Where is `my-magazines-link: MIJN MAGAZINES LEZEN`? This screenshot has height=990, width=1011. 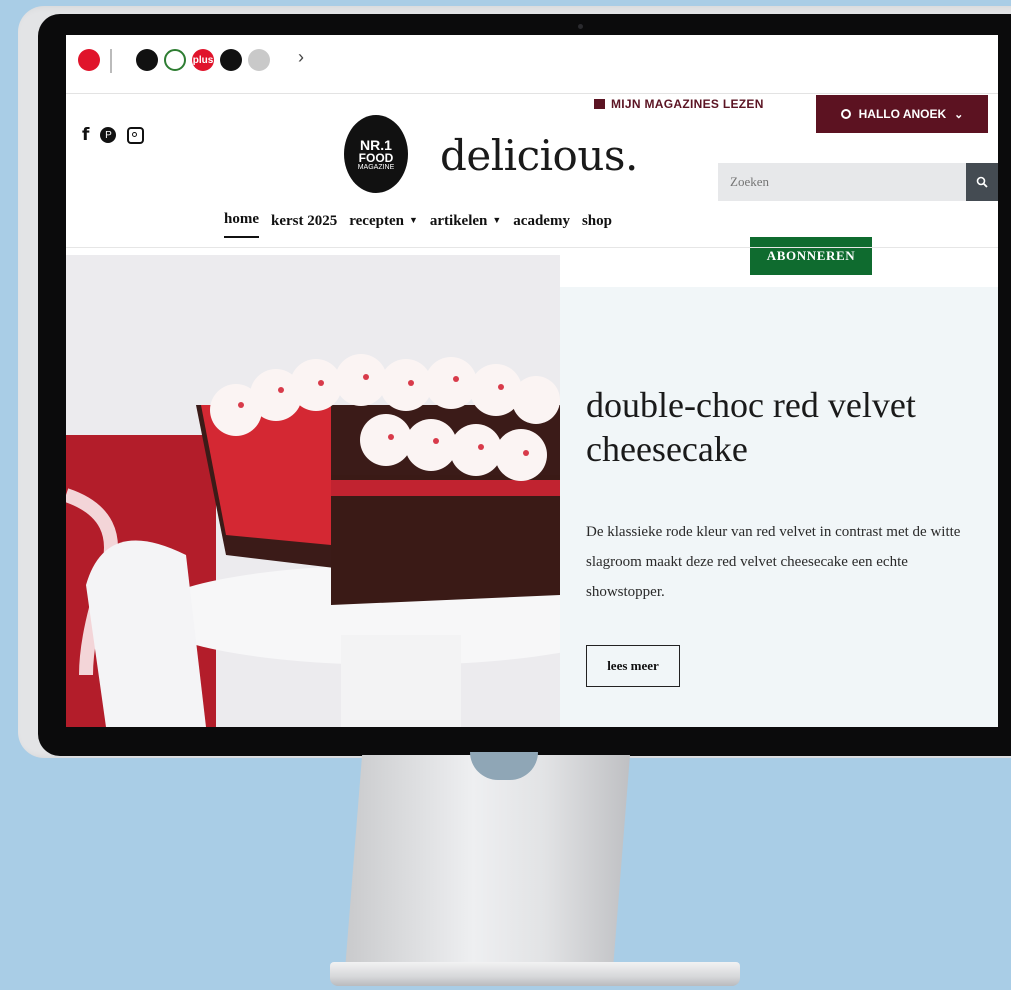
my-magazines-link: MIJN MAGAZINES LEZEN is located at coordinates (679, 104).